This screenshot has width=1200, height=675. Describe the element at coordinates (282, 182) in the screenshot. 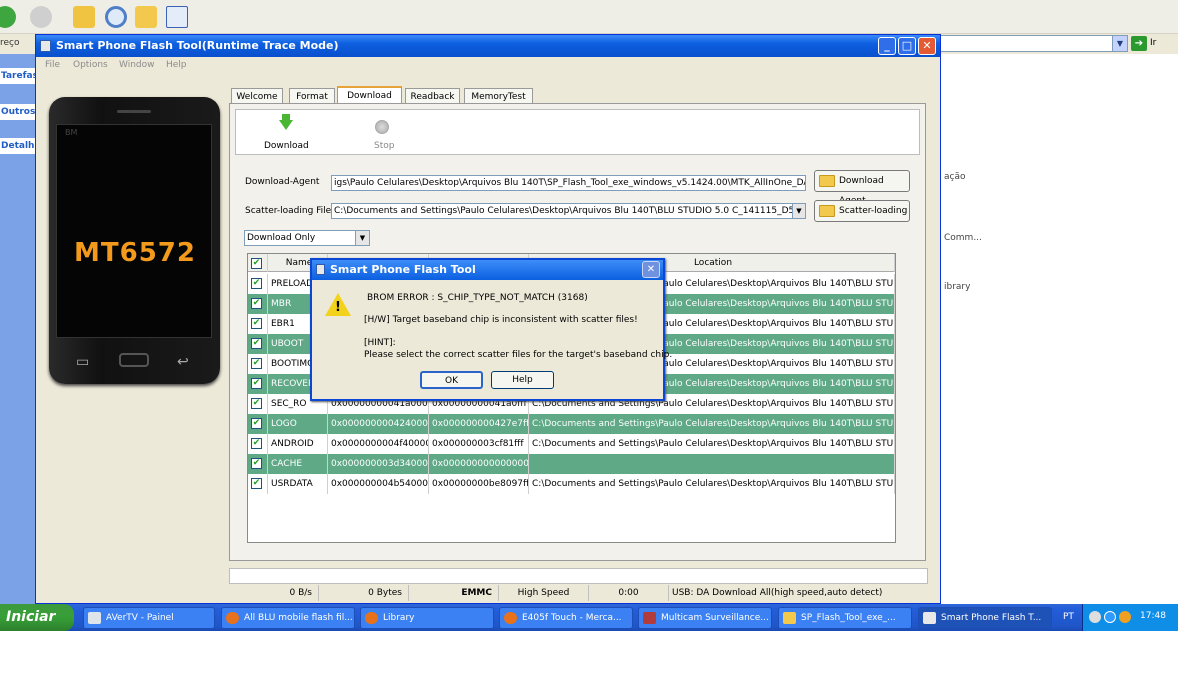

I see `download-agent-label: Download-Agent` at that location.